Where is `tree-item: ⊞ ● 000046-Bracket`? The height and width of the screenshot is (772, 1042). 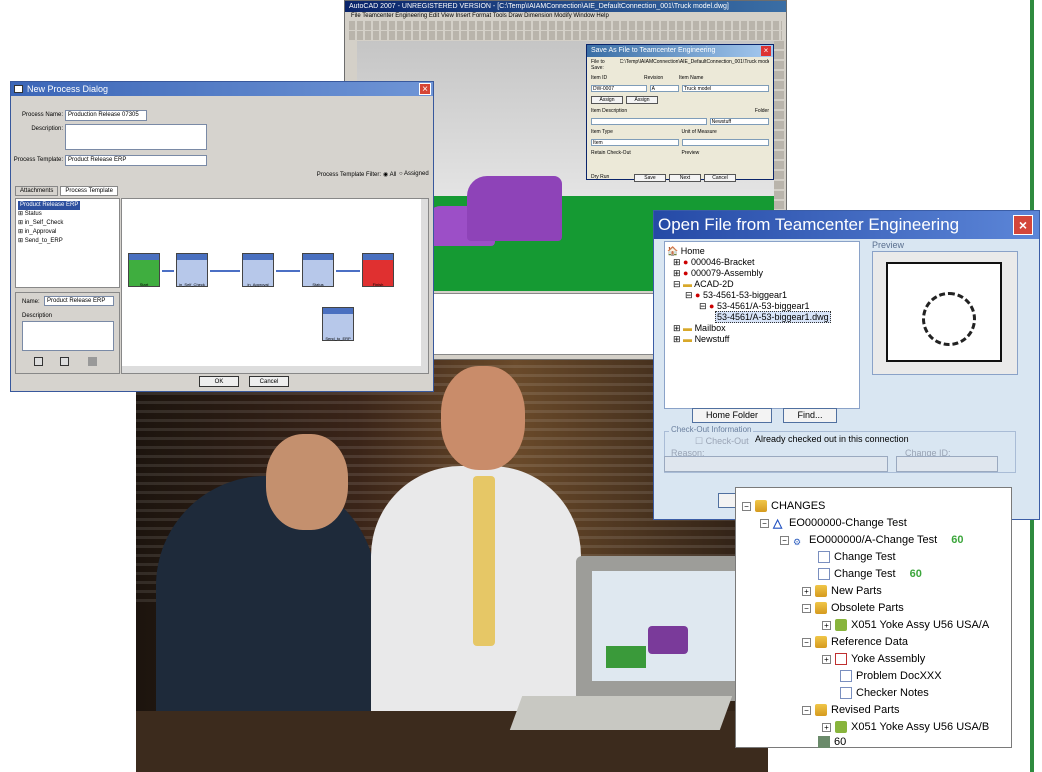
tree-item: ⊞ ● 000046-Bracket is located at coordinates (762, 262).